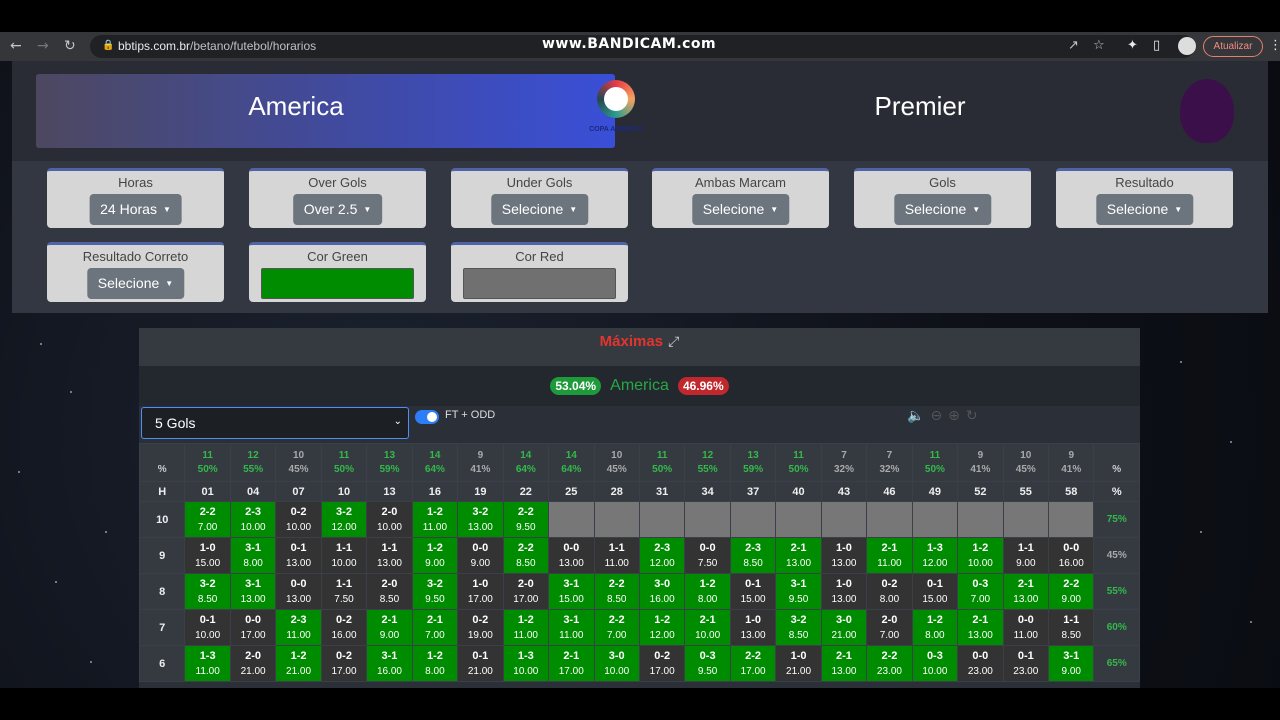  What do you see at coordinates (740, 209) in the screenshot?
I see `ambas-marcam-dropdown: Selecione ▼` at bounding box center [740, 209].